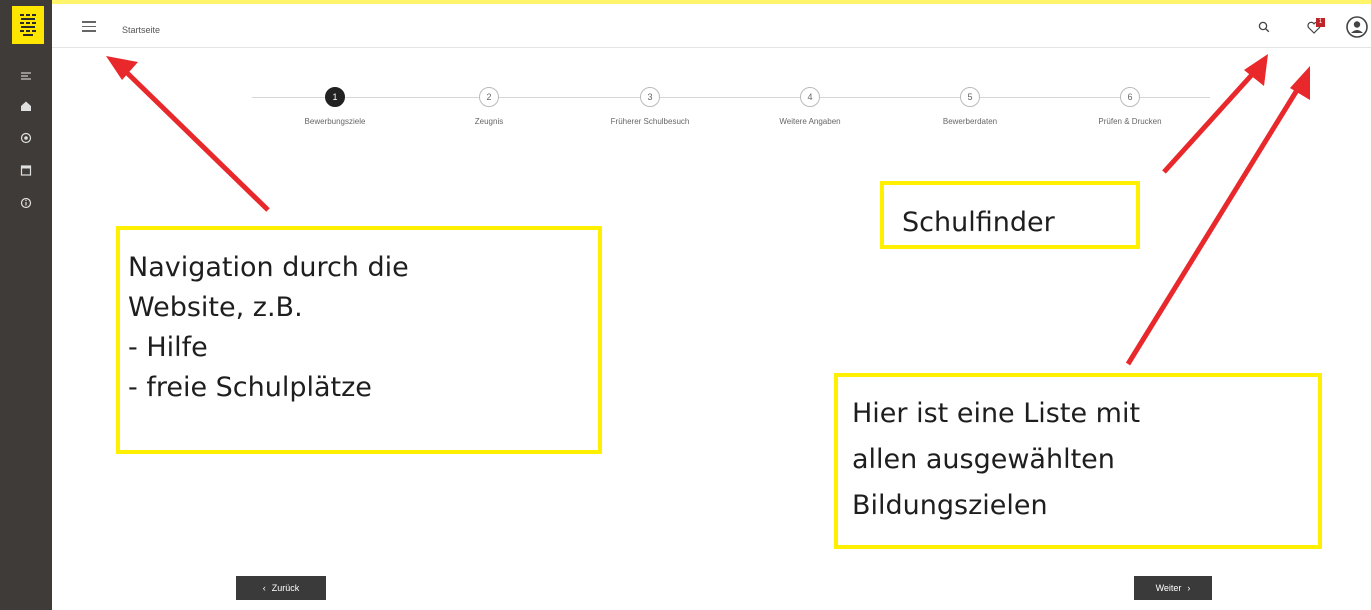  What do you see at coordinates (194, 138) in the screenshot?
I see `arrow-to-menu` at bounding box center [194, 138].